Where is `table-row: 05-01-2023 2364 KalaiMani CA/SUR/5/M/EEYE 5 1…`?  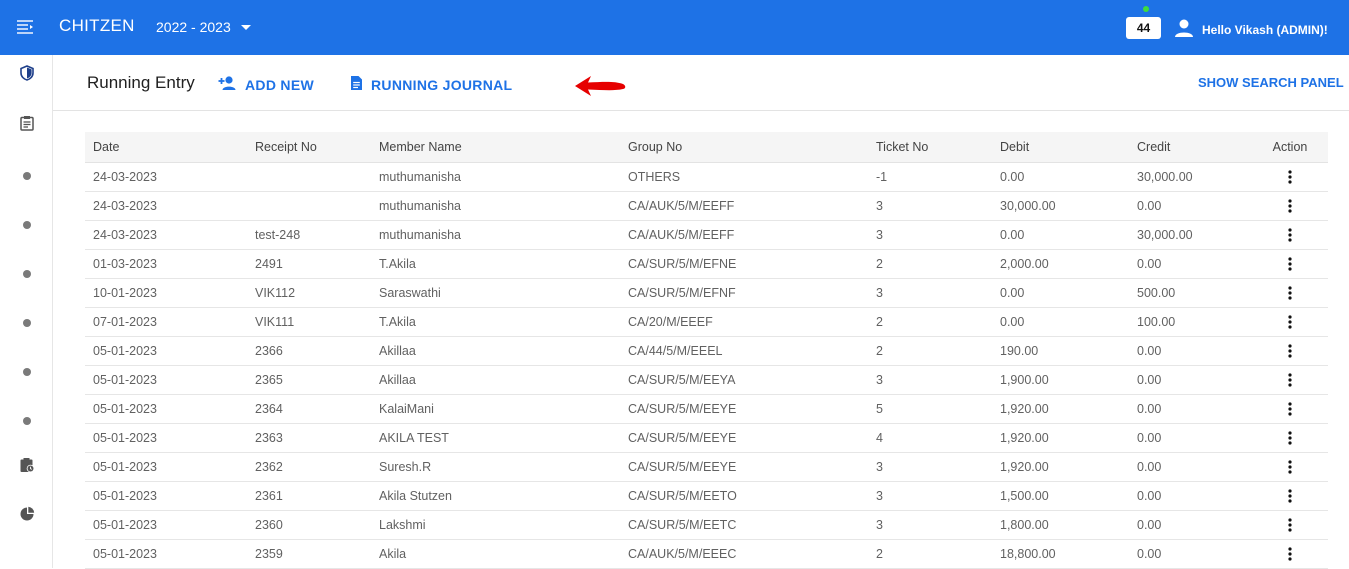 table-row: 05-01-2023 2364 KalaiMani CA/SUR/5/M/EEYE 5 1… is located at coordinates (706, 409).